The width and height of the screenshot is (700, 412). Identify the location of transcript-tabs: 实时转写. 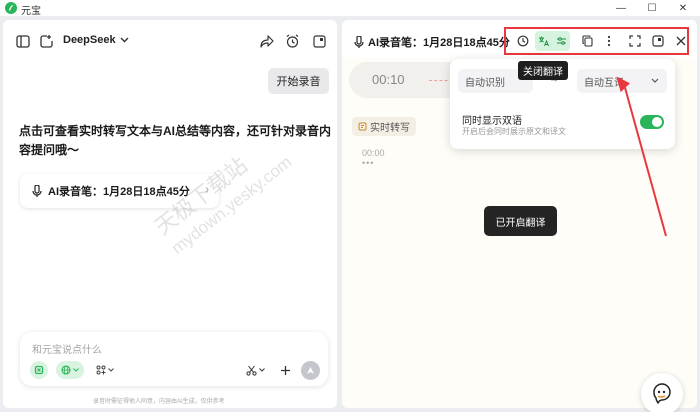
(384, 126).